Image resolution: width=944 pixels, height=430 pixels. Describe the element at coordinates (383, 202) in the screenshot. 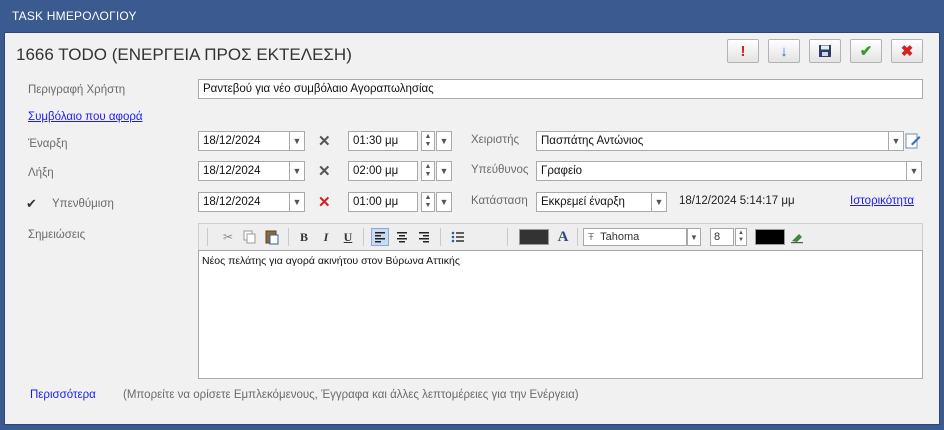

I see `reminder-time-input: 01:00 μμ` at that location.